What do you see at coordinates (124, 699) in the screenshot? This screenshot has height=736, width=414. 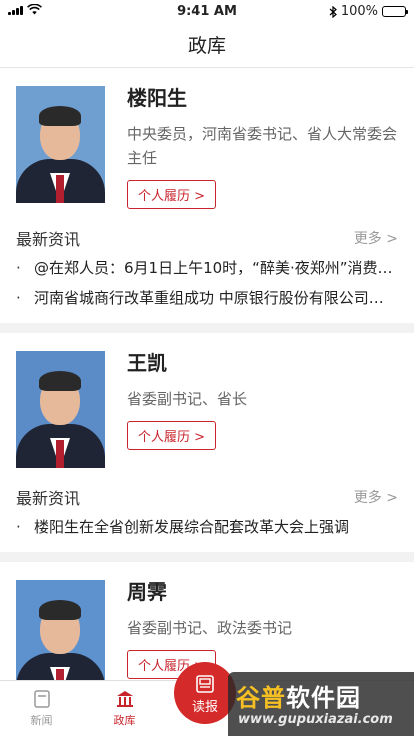 I see `government-icon` at bounding box center [124, 699].